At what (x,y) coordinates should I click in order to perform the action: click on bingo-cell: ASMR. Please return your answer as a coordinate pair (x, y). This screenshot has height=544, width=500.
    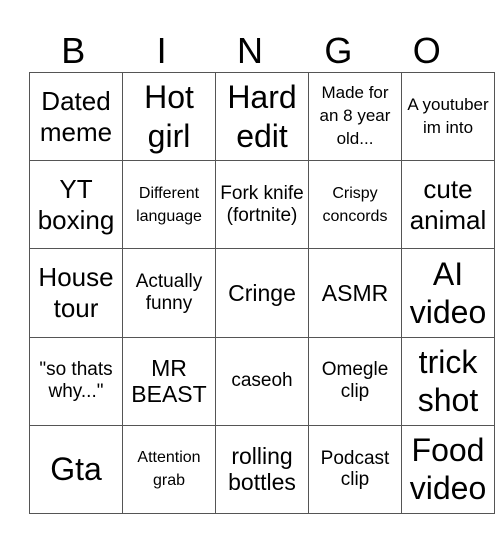
    Looking at the image, I should click on (355, 293).